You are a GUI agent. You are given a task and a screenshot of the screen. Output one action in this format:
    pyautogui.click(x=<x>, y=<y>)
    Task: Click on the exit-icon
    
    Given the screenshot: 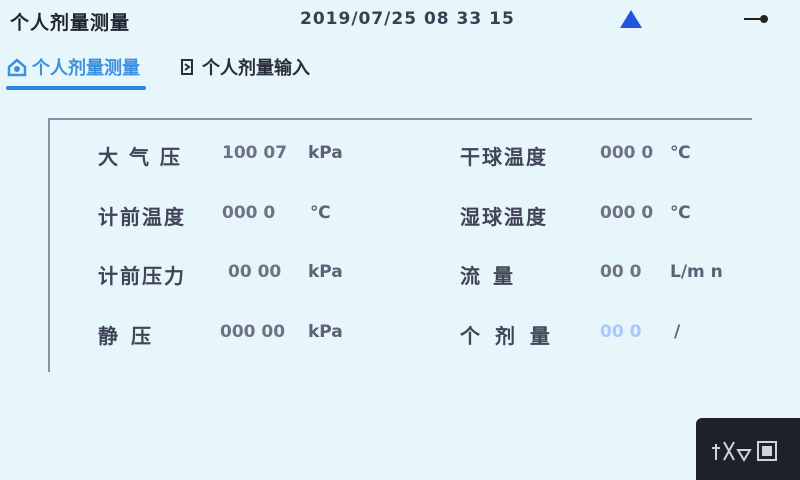 What is the action you would take?
    pyautogui.click(x=744, y=451)
    